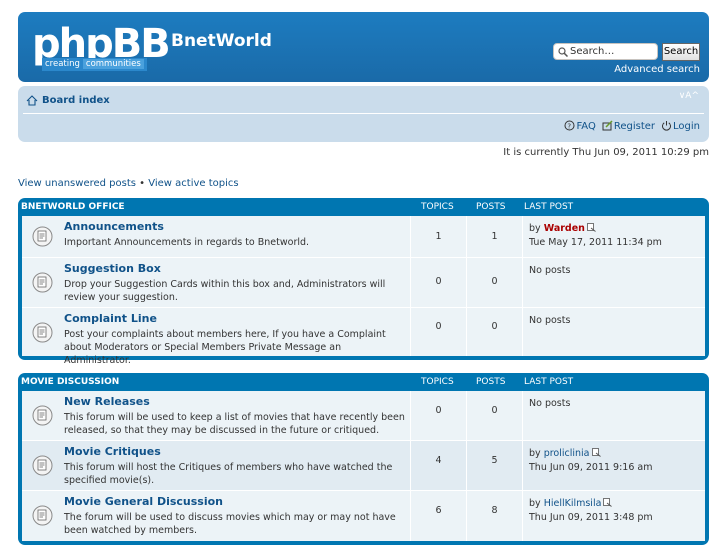 This screenshot has height=545, width=727. What do you see at coordinates (438, 460) in the screenshot?
I see `topics-count: 4` at bounding box center [438, 460].